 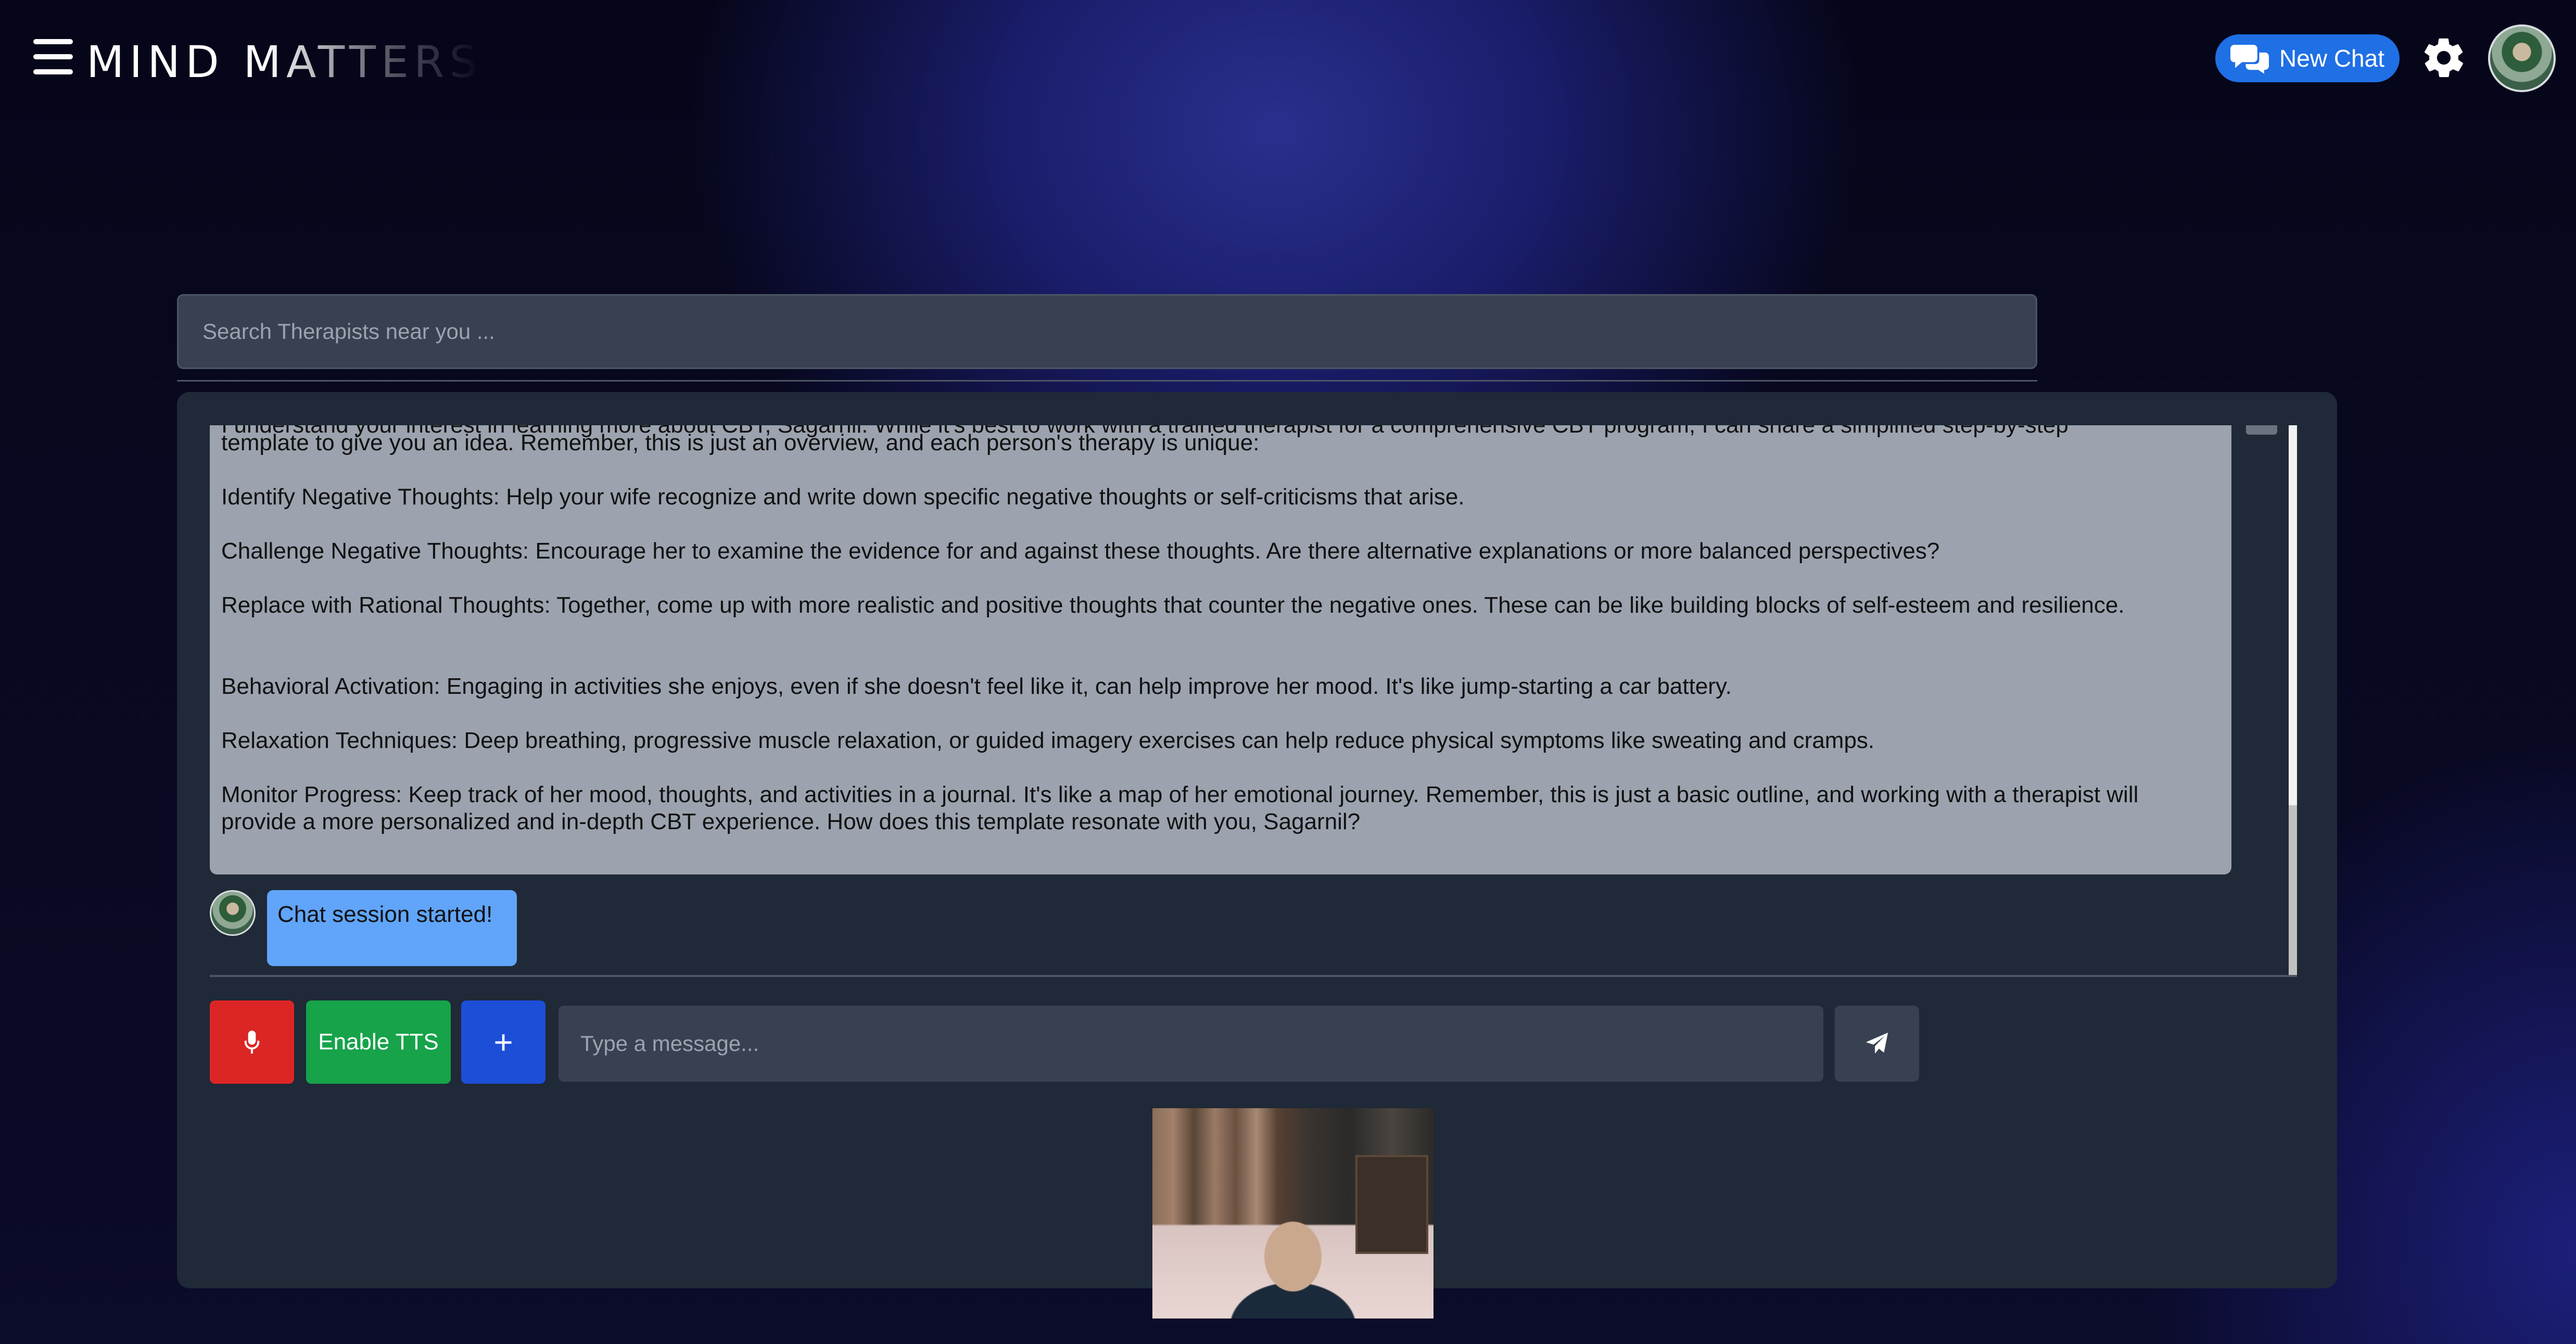 I want to click on chat-controls: Enable TTS +, so click(x=1068, y=1042).